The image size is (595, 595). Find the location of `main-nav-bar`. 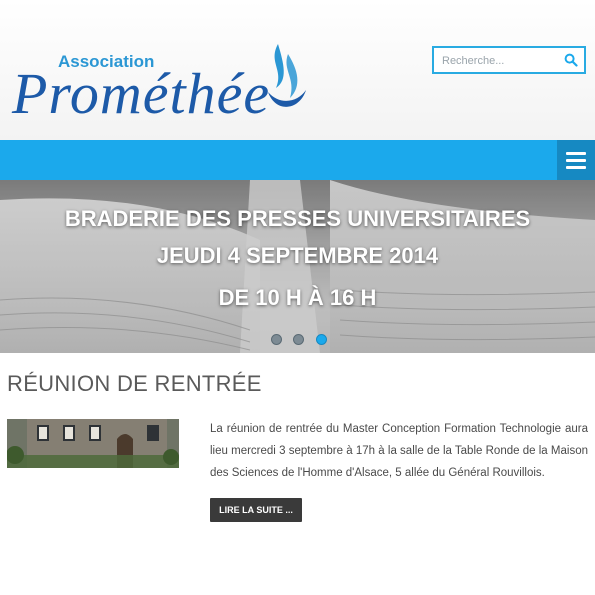

main-nav-bar is located at coordinates (297, 160).